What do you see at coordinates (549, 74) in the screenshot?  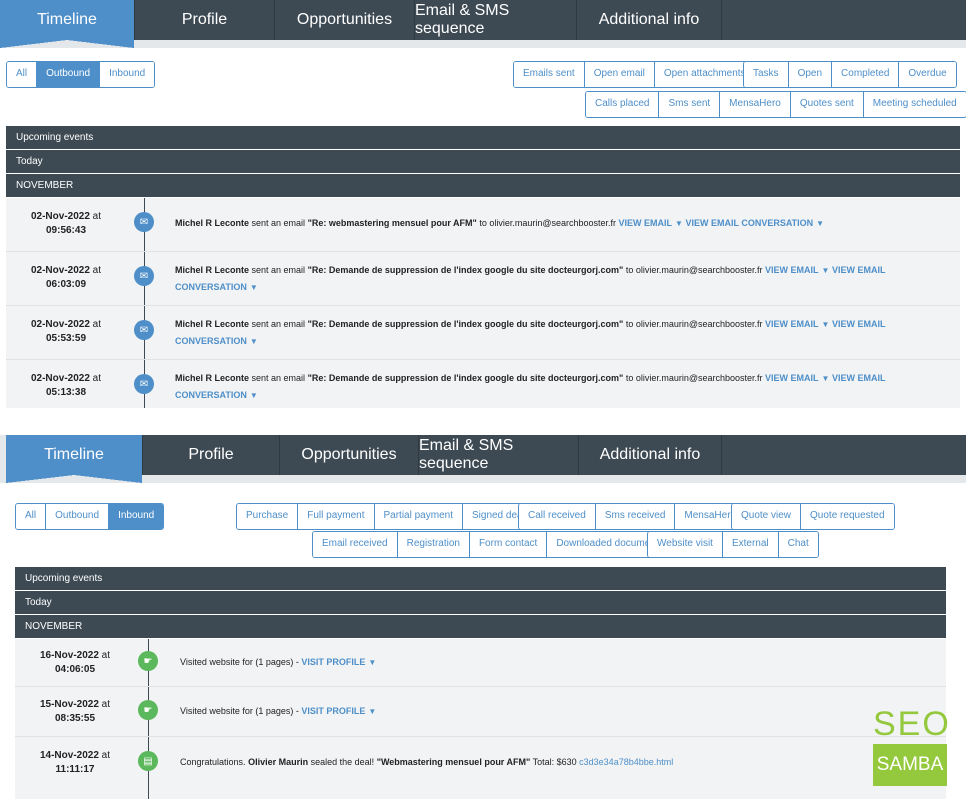 I see `filter-emails-sent: Emails sent` at bounding box center [549, 74].